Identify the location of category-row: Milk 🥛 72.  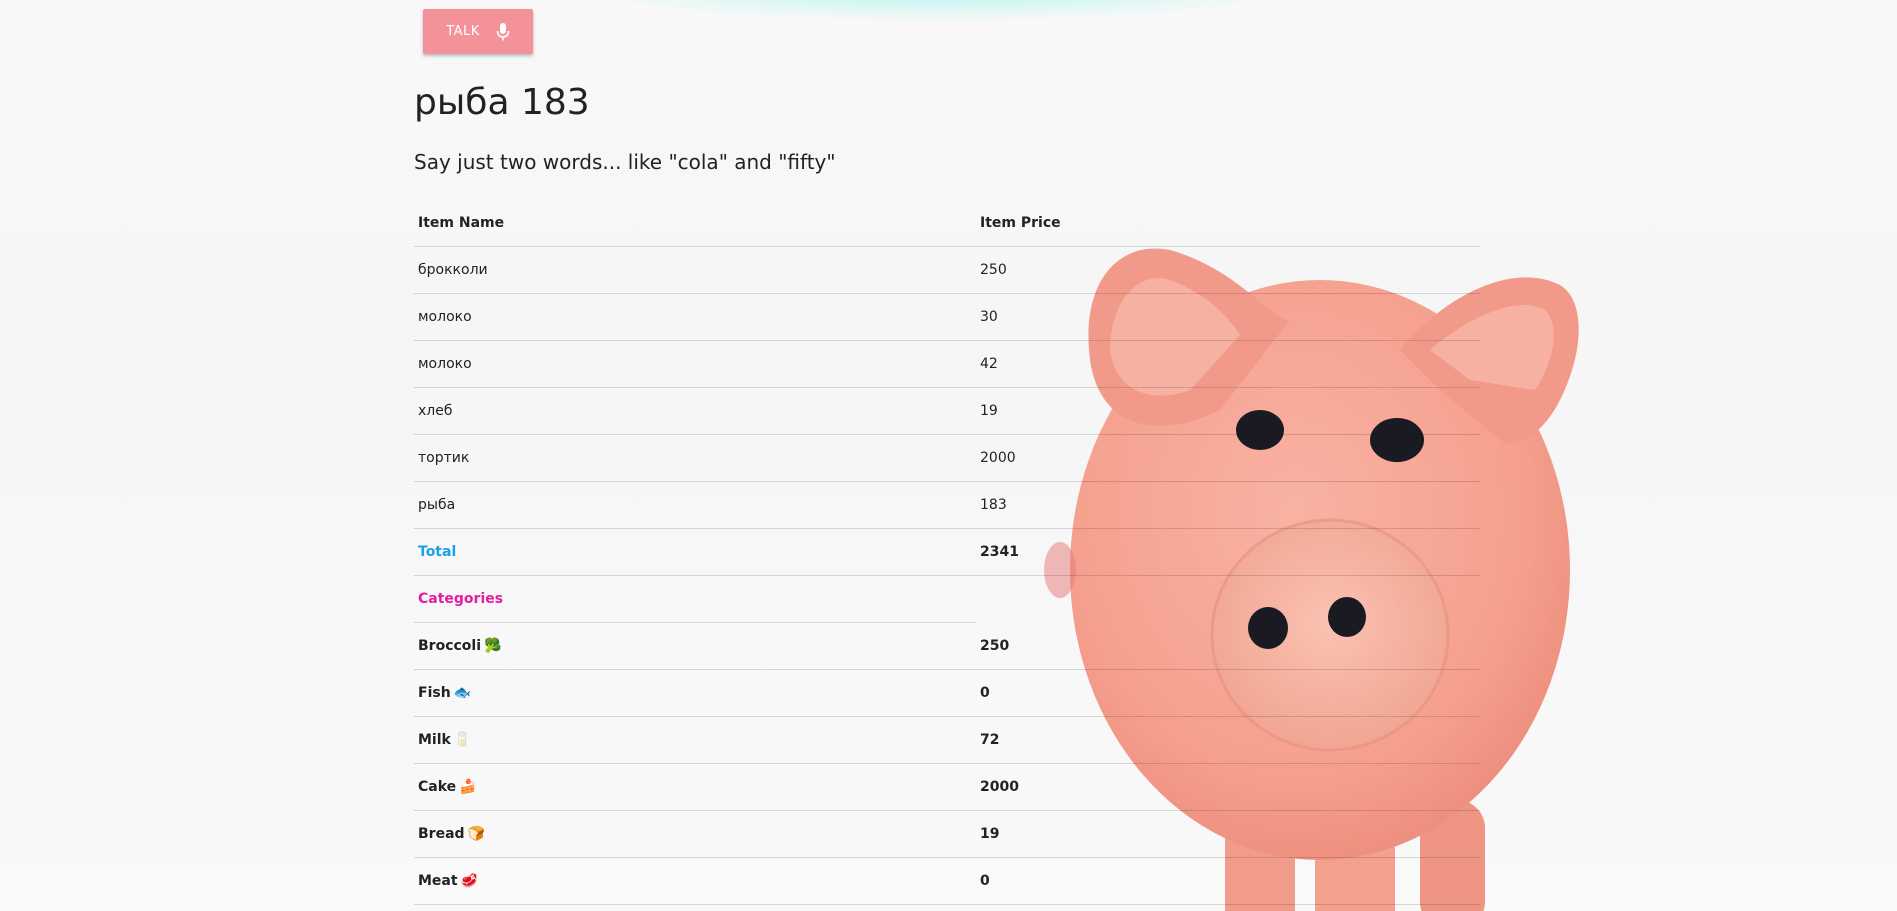
(947, 740).